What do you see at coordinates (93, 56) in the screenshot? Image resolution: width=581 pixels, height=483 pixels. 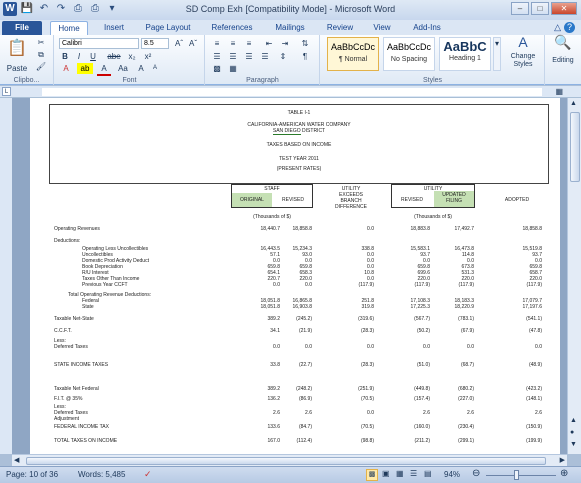 I see `underline-button: U` at bounding box center [93, 56].